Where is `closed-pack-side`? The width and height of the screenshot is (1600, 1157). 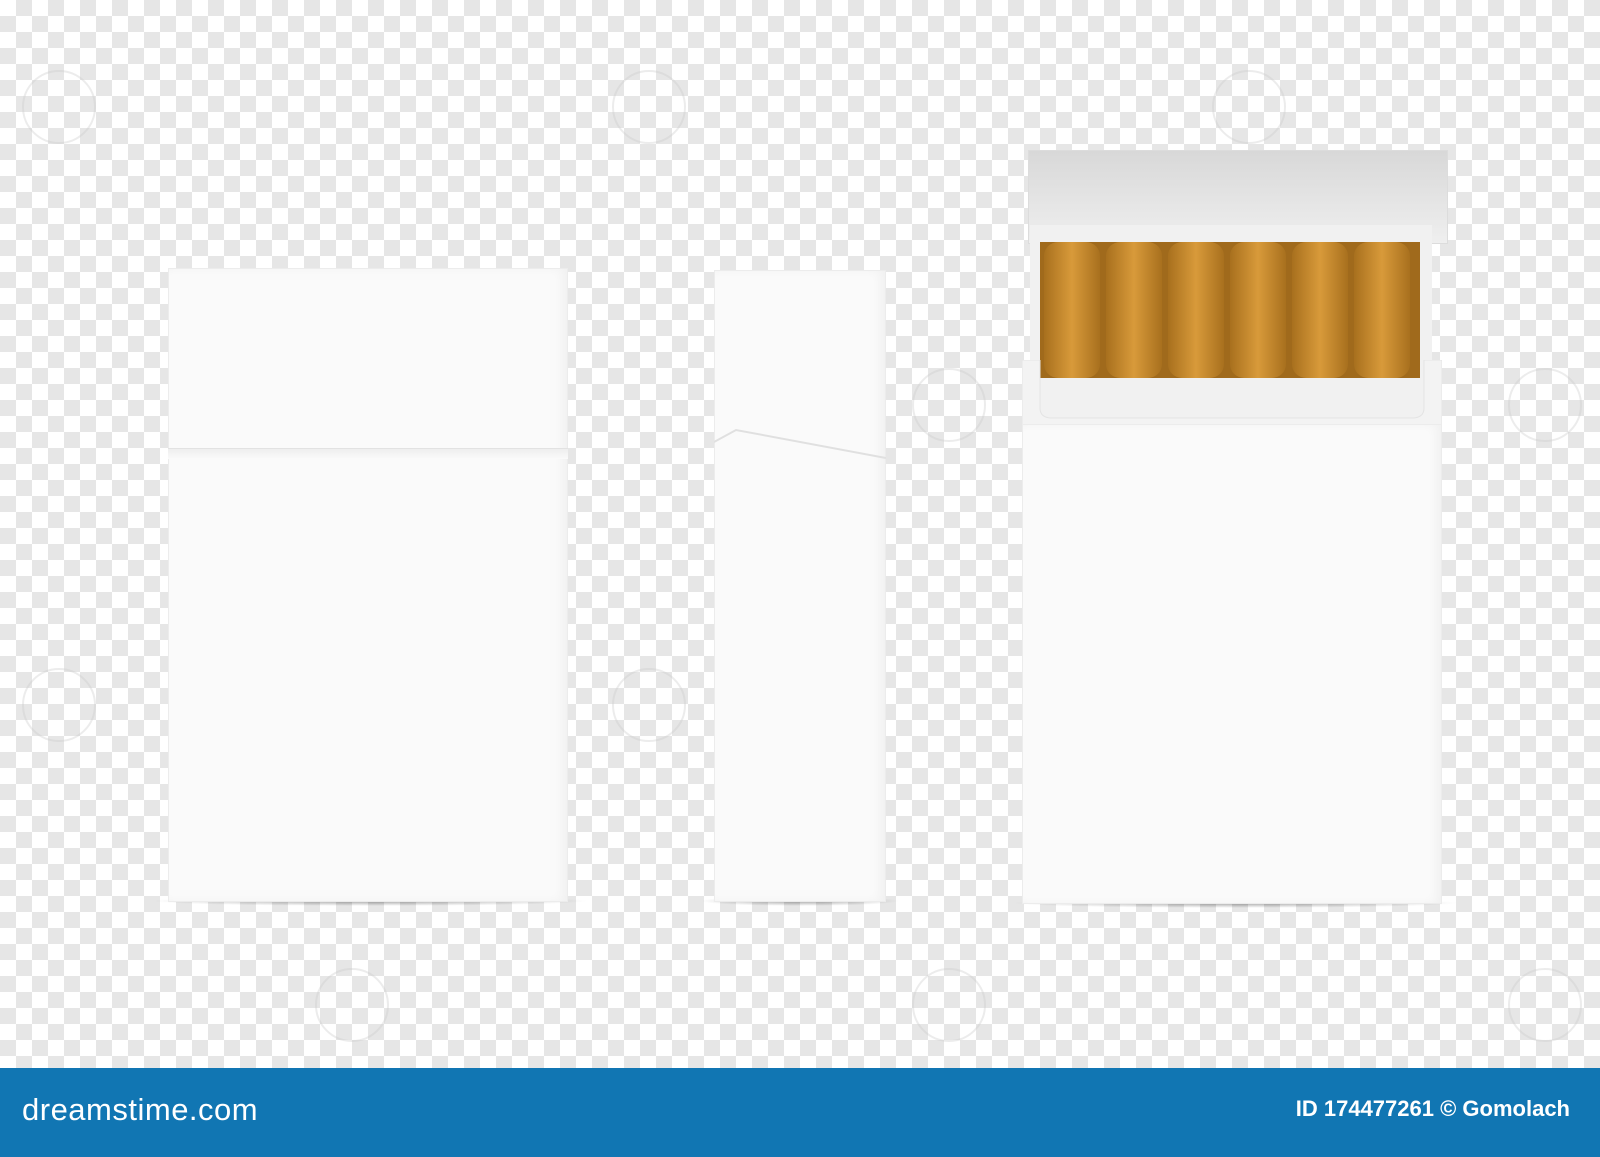 closed-pack-side is located at coordinates (800, 586).